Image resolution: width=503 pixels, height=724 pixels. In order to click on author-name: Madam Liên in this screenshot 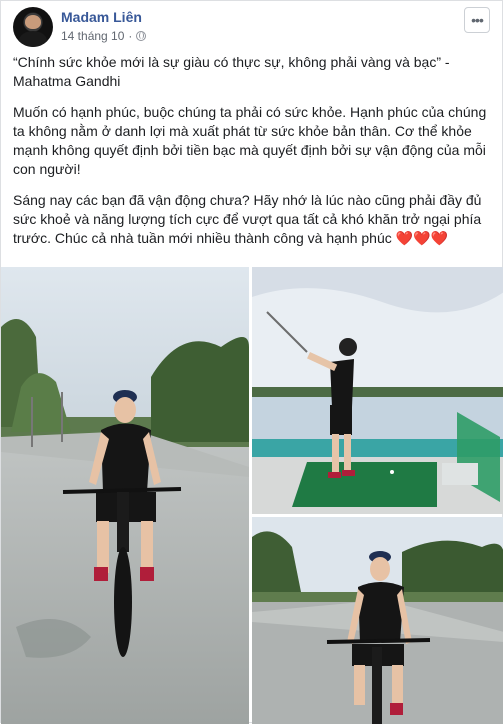, I will do `click(101, 17)`.